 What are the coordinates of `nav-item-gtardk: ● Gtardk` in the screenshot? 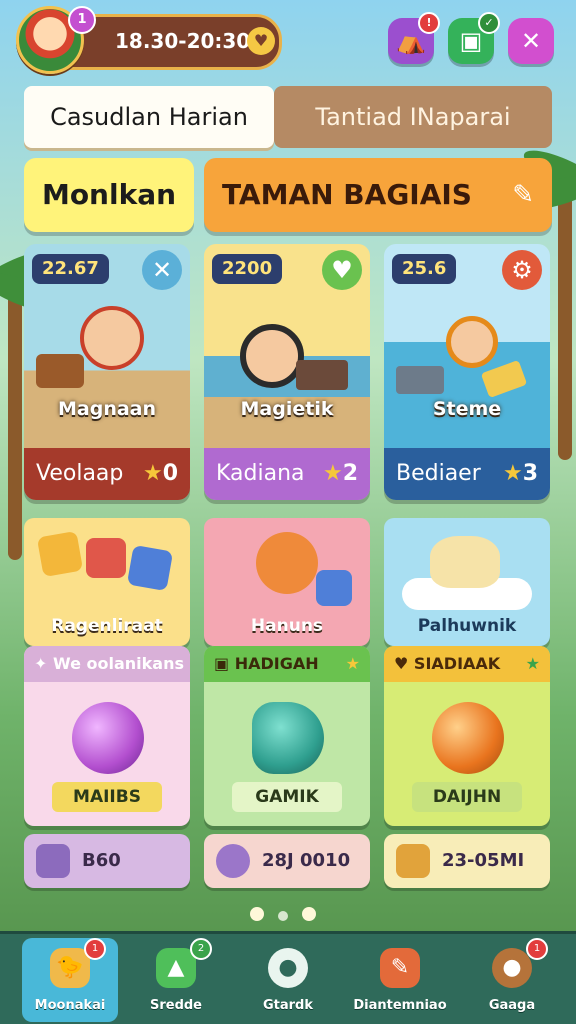 It's located at (288, 980).